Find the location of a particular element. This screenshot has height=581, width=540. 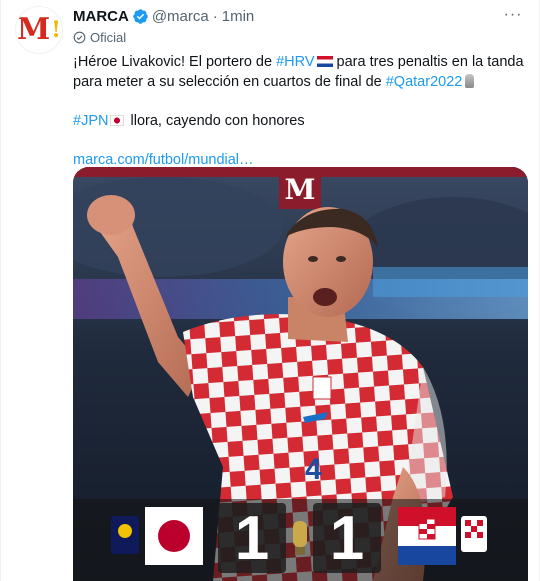

official-label-row: Oficial is located at coordinates (99, 37).